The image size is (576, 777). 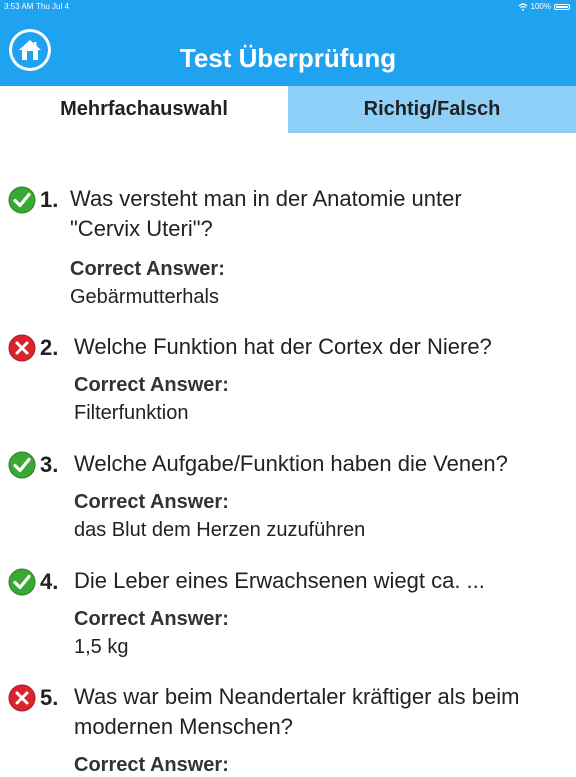 What do you see at coordinates (522, 6) in the screenshot?
I see `wifi-icon` at bounding box center [522, 6].